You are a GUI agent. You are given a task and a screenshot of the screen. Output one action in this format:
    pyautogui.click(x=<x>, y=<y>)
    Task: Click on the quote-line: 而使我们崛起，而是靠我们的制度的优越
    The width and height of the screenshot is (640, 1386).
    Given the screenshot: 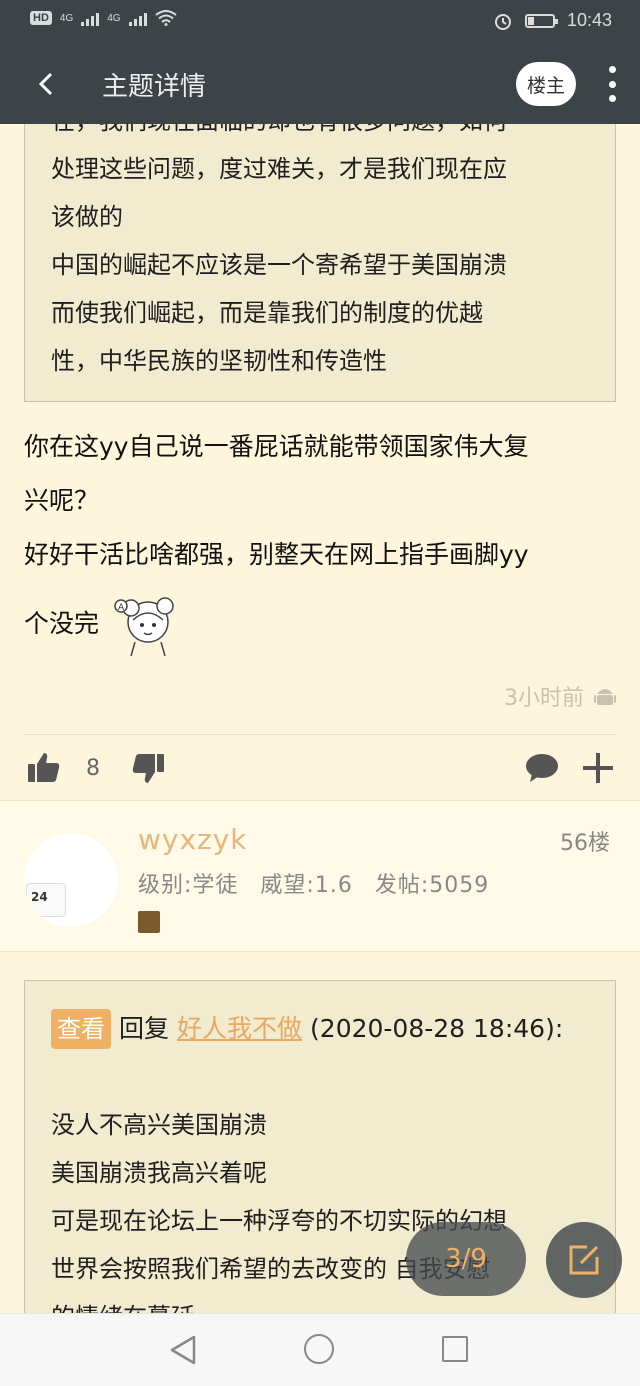 What is the action you would take?
    pyautogui.click(x=267, y=313)
    